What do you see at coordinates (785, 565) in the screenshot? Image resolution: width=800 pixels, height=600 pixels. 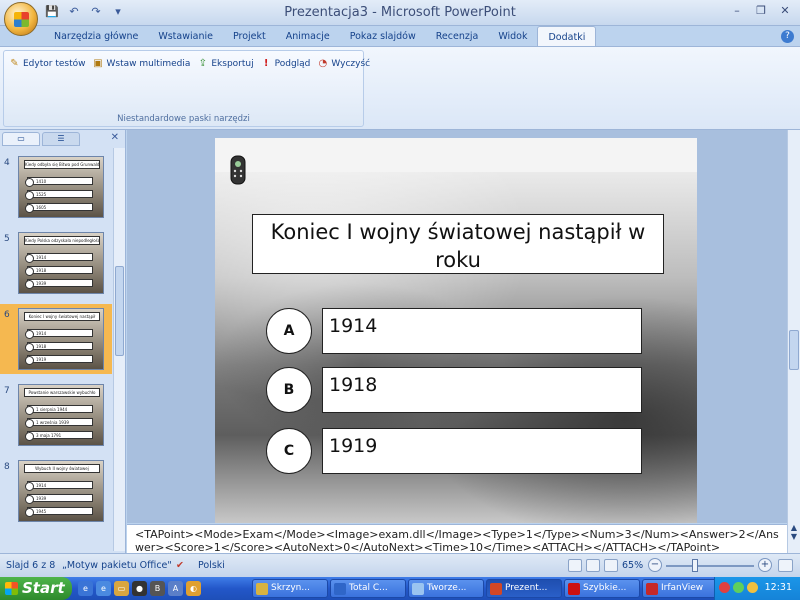 I see `fit-to-window-button` at bounding box center [785, 565].